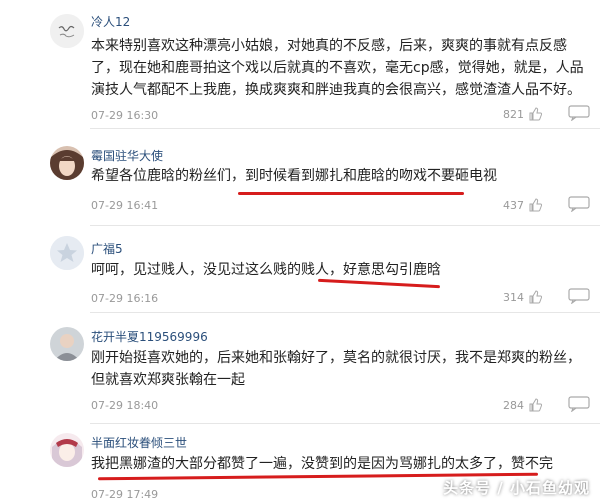 Image resolution: width=600 pixels, height=504 pixels. Describe the element at coordinates (149, 336) in the screenshot. I see `username: 花开半夏119569996` at that location.